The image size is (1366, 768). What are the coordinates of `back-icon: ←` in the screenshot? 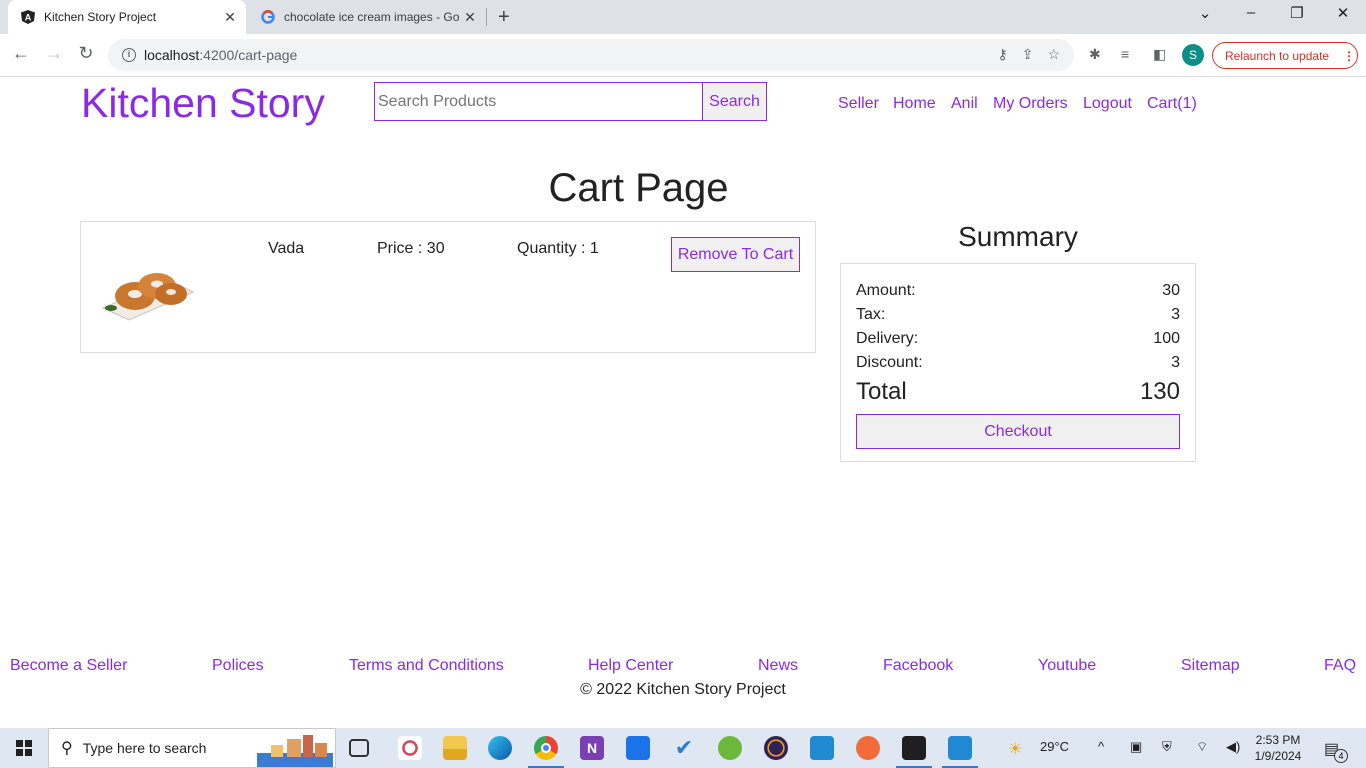 It's located at (21, 53).